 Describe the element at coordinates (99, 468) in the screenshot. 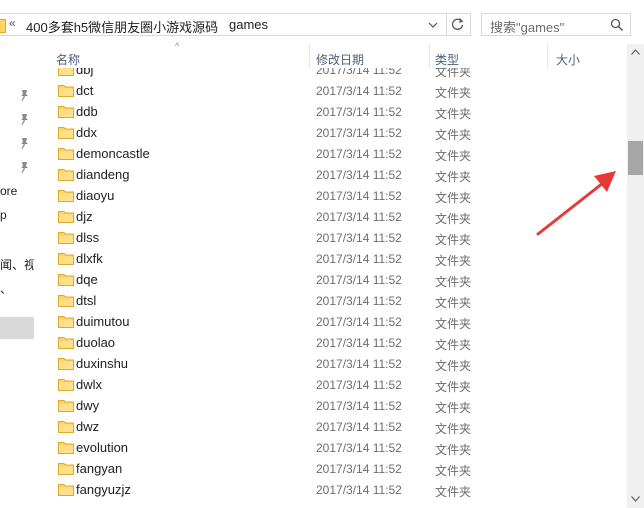

I see `file-name: fangyan` at that location.